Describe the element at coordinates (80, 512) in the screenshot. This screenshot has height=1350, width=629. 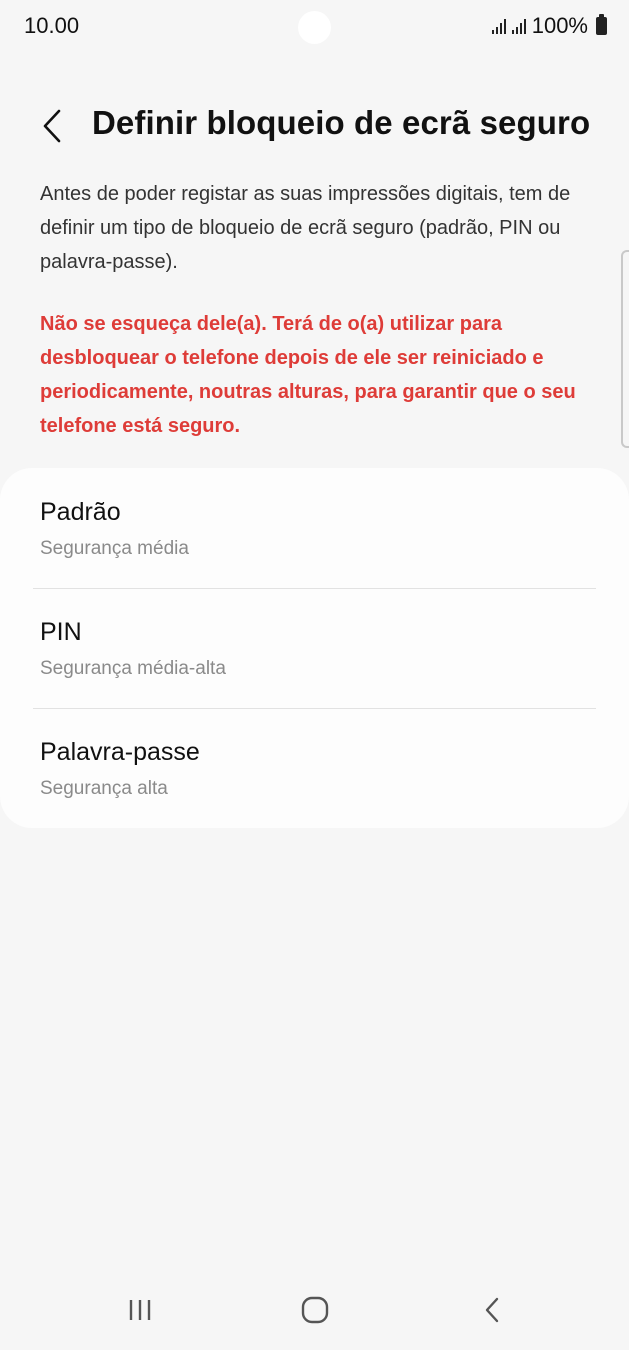
I see `option-title: Padrão` at that location.